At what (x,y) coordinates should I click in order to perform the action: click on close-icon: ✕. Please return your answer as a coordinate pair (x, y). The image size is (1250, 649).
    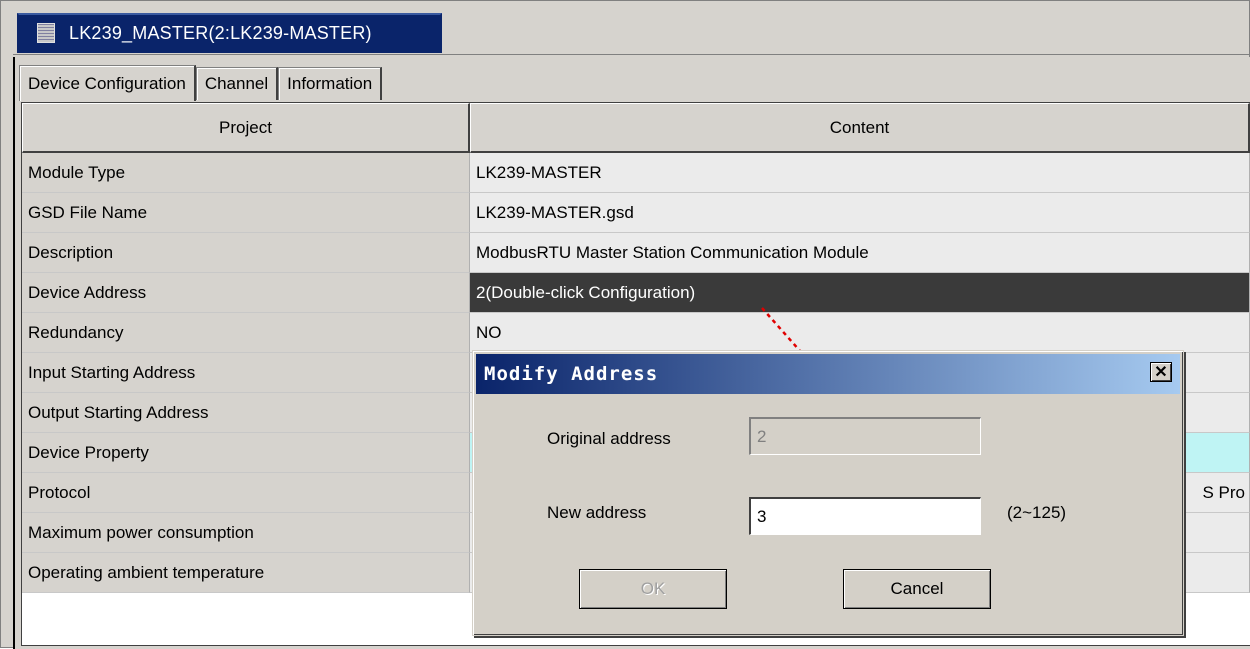
    Looking at the image, I should click on (1161, 372).